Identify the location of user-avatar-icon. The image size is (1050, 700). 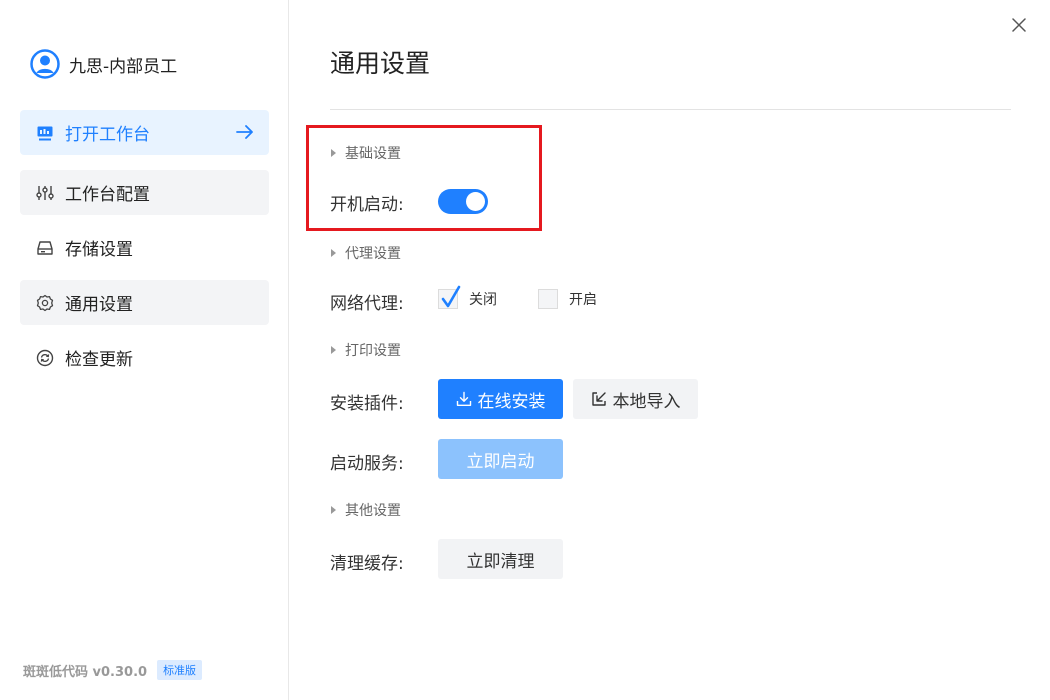
(45, 64).